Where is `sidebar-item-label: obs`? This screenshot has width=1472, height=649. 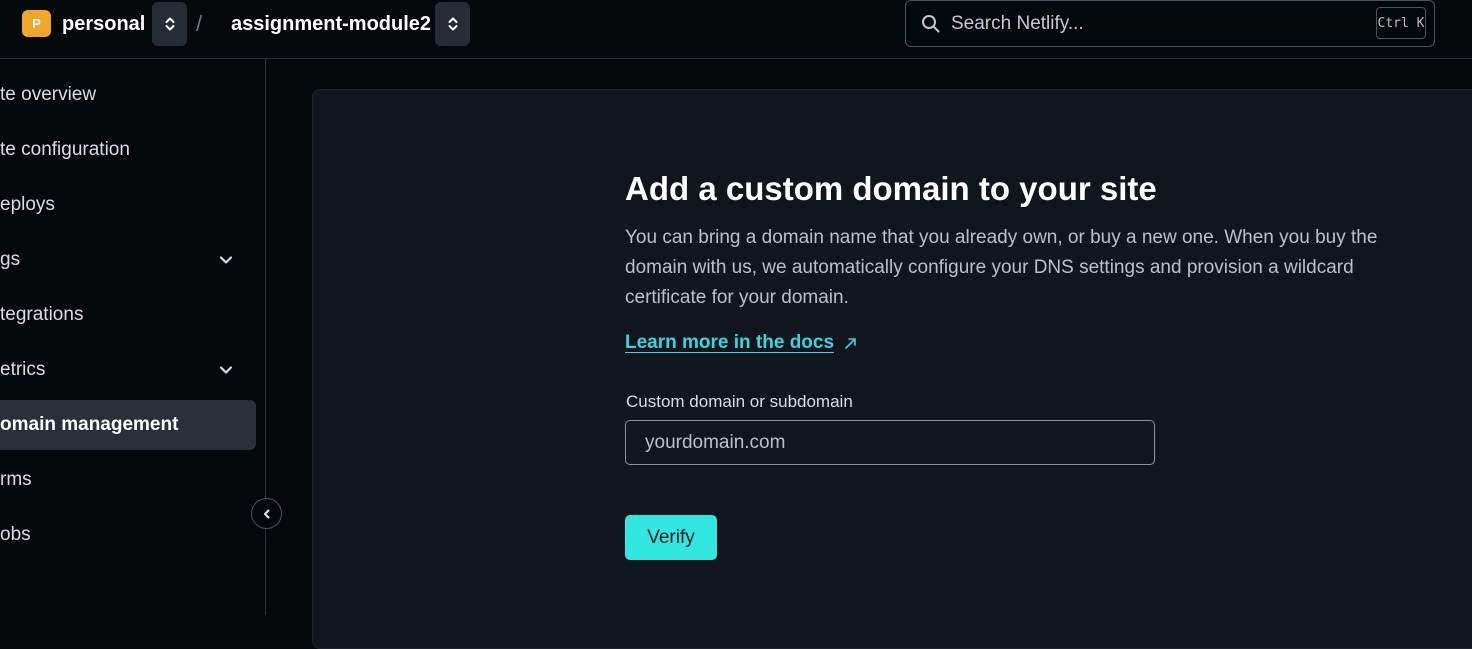
sidebar-item-label: obs is located at coordinates (15, 534).